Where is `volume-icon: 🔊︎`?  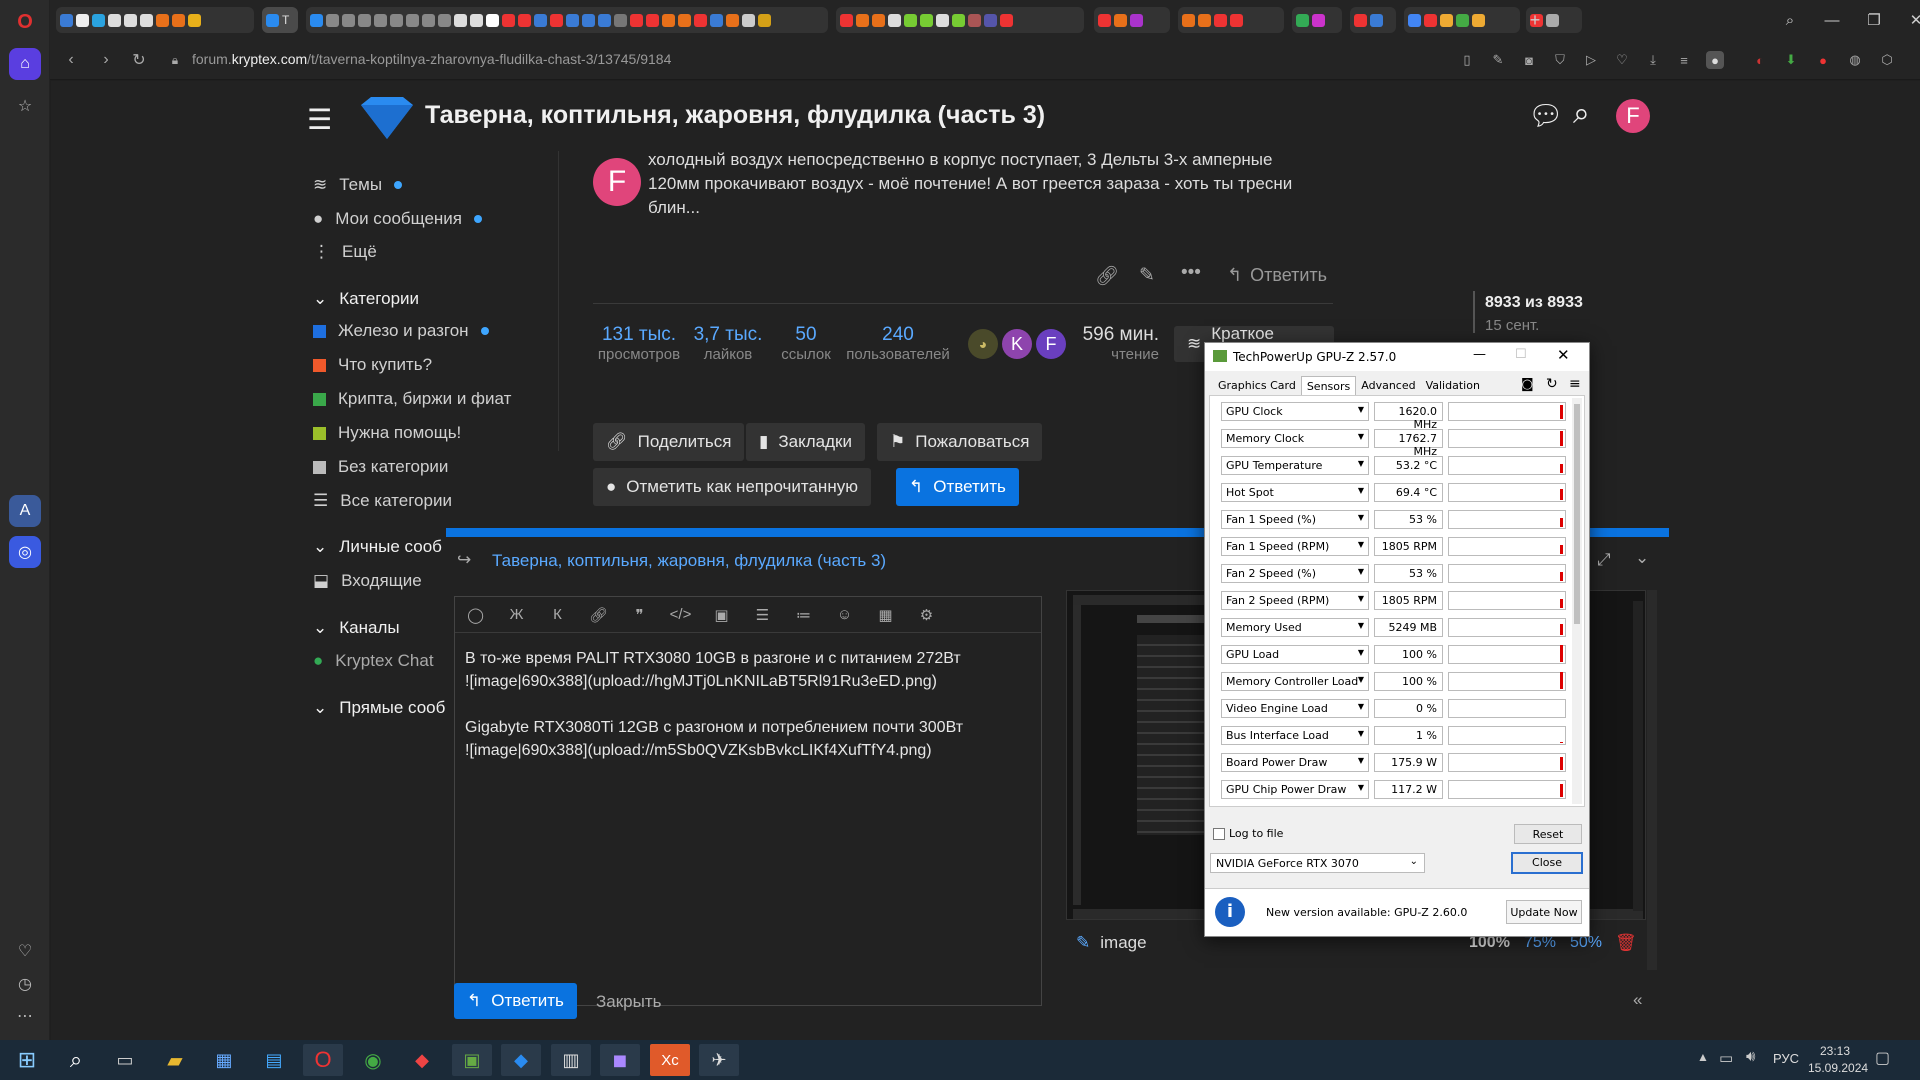 volume-icon: 🔊︎ is located at coordinates (1750, 1056).